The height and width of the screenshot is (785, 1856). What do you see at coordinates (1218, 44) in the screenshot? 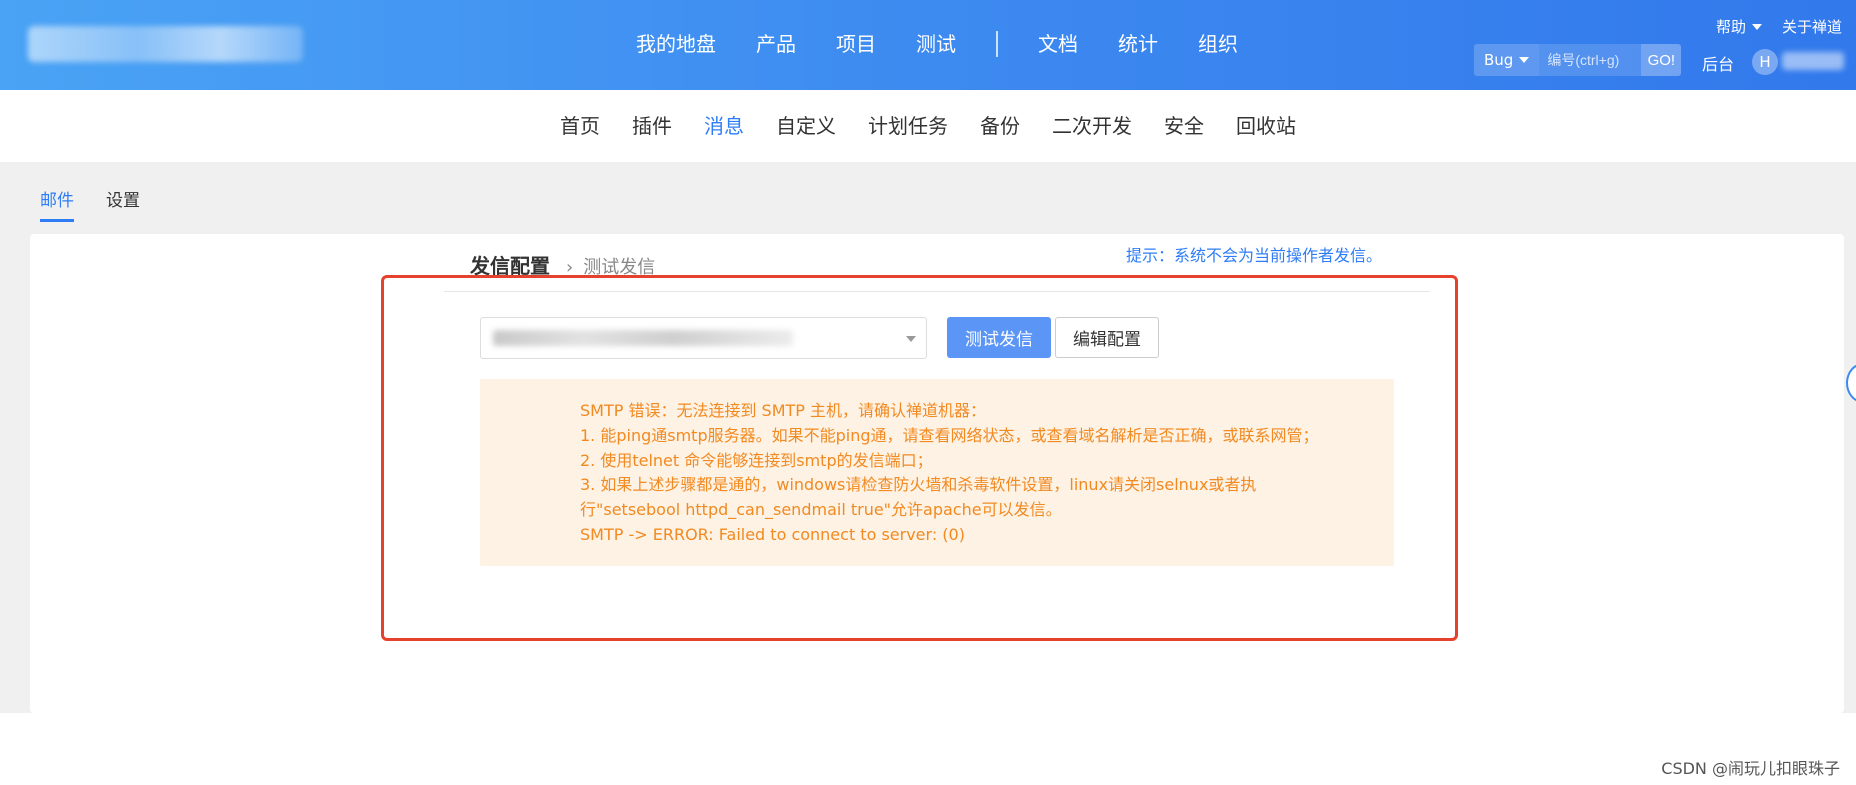
I see `nav-item-org: 组织` at bounding box center [1218, 44].